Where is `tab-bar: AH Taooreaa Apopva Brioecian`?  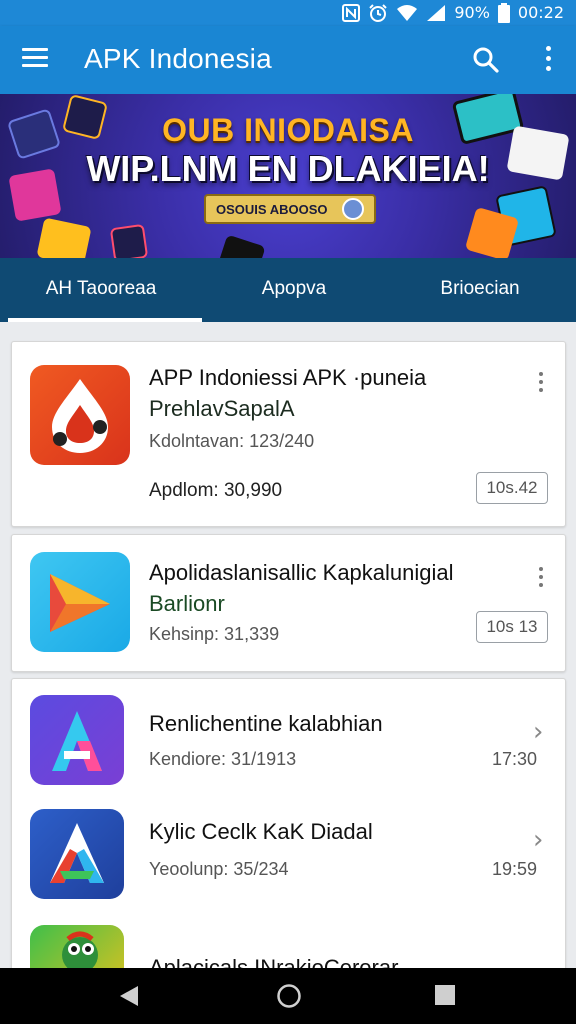
tab-bar: AH Taooreaa Apopva Brioecian is located at coordinates (288, 290).